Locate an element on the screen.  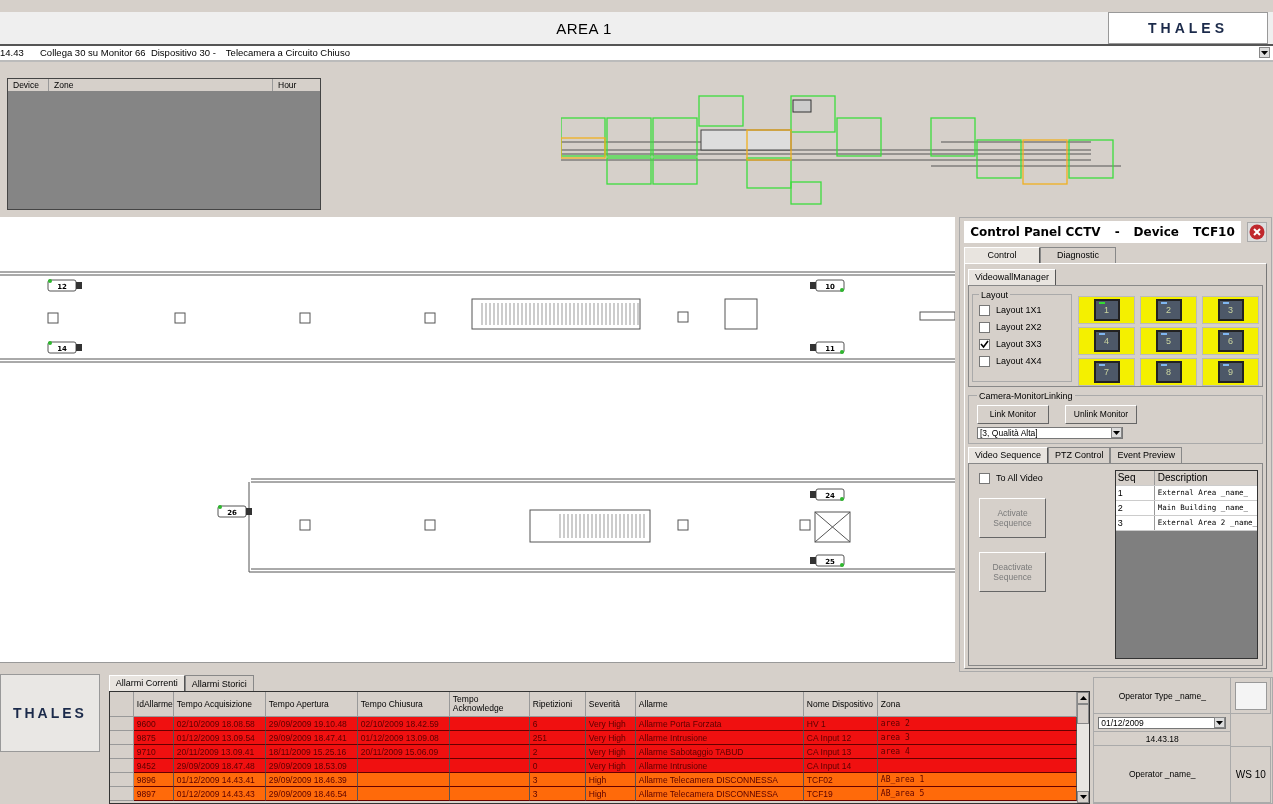
scroll-down-button is located at coordinates (1083, 797).